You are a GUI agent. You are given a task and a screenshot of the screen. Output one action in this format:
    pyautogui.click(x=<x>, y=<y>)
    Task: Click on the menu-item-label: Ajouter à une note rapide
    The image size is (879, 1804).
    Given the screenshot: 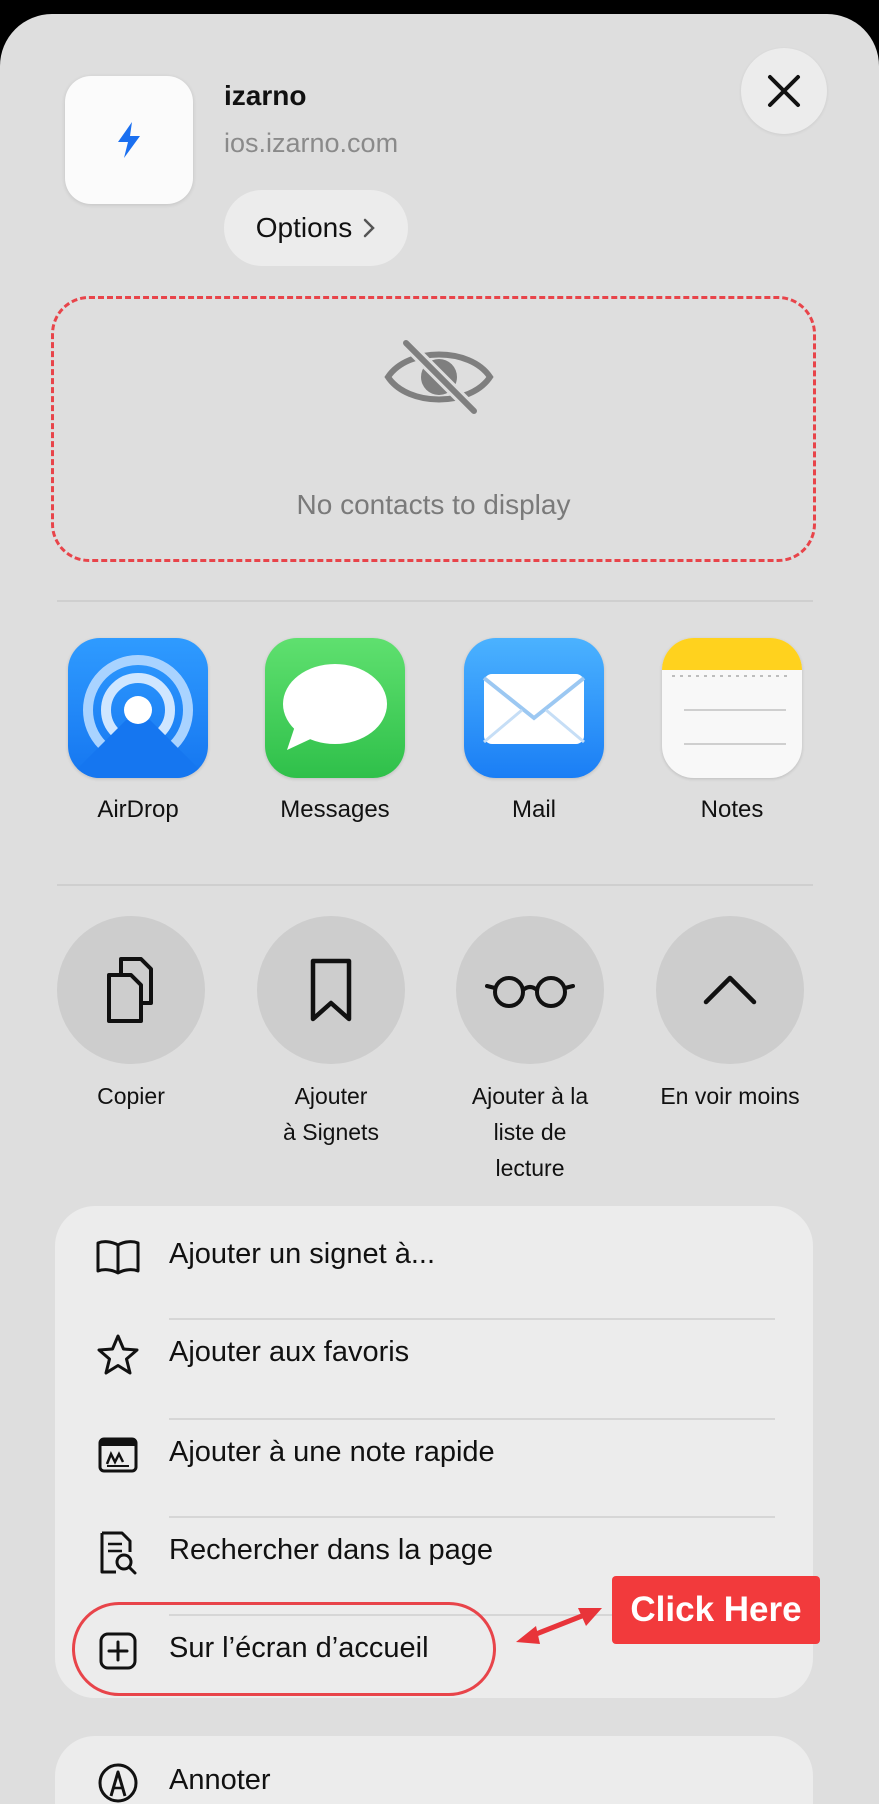 What is the action you would take?
    pyautogui.click(x=332, y=1452)
    